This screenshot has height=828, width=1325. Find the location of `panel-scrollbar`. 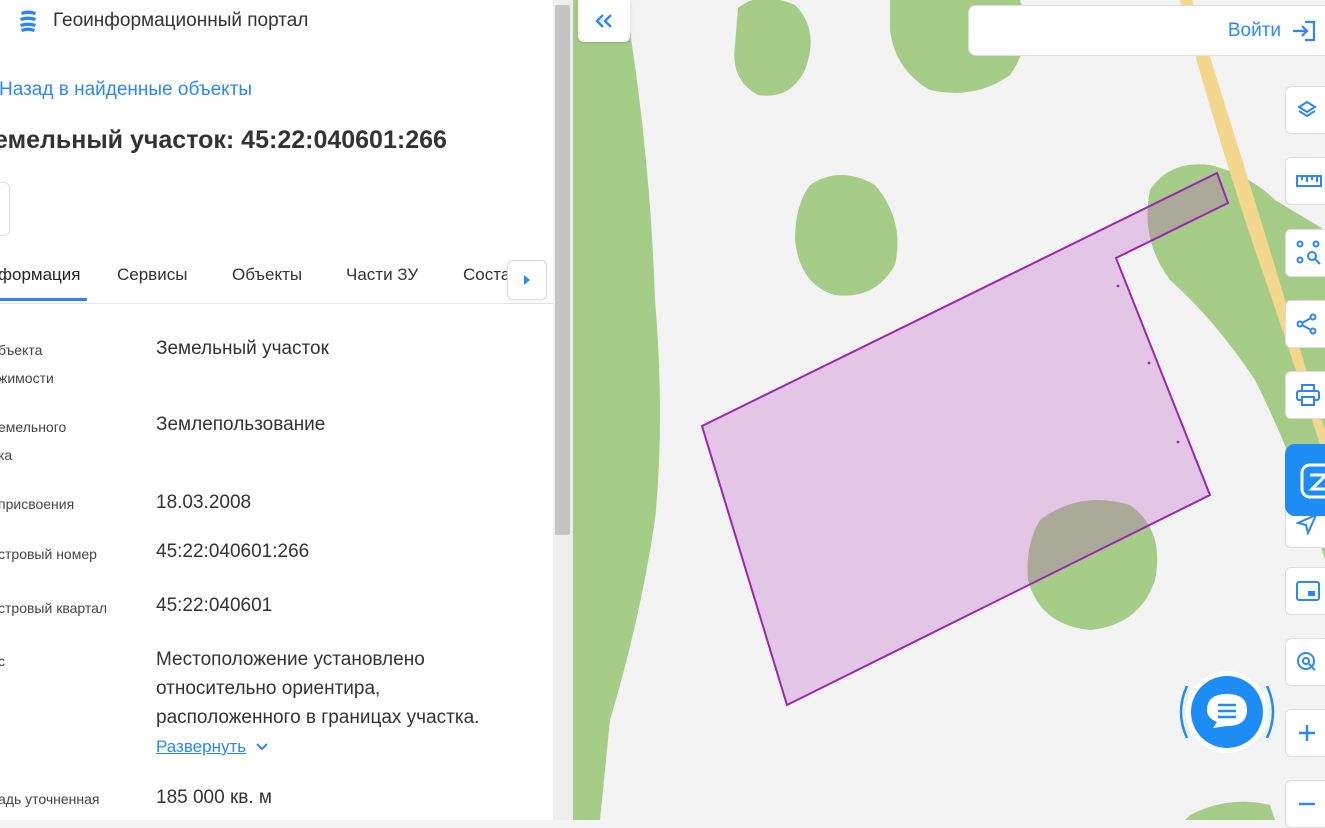

panel-scrollbar is located at coordinates (563, 410).